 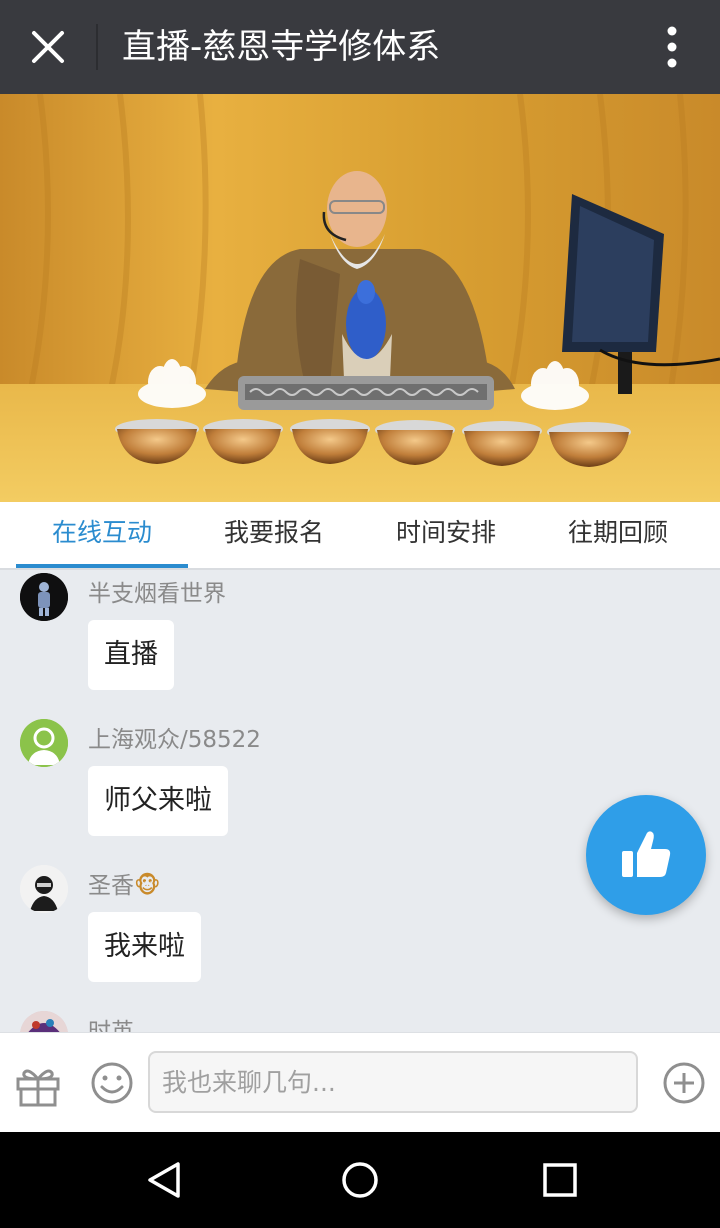 I want to click on monkey-emoji-icon: 🐵, so click(x=147, y=886).